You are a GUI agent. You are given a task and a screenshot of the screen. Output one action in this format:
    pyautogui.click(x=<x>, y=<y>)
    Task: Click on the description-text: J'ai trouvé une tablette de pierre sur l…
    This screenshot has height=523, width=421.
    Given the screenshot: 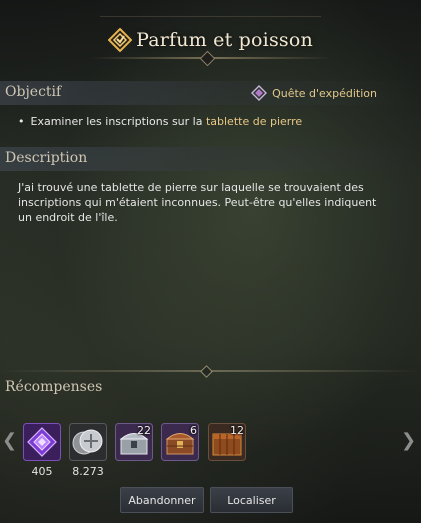 What is the action you would take?
    pyautogui.click(x=197, y=202)
    